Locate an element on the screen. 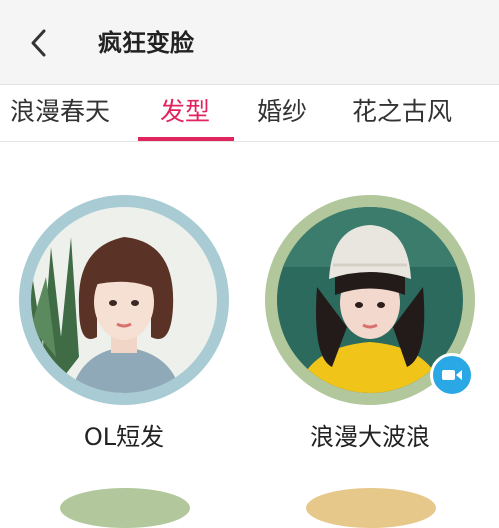  style-label: OL短发 is located at coordinates (124, 437).